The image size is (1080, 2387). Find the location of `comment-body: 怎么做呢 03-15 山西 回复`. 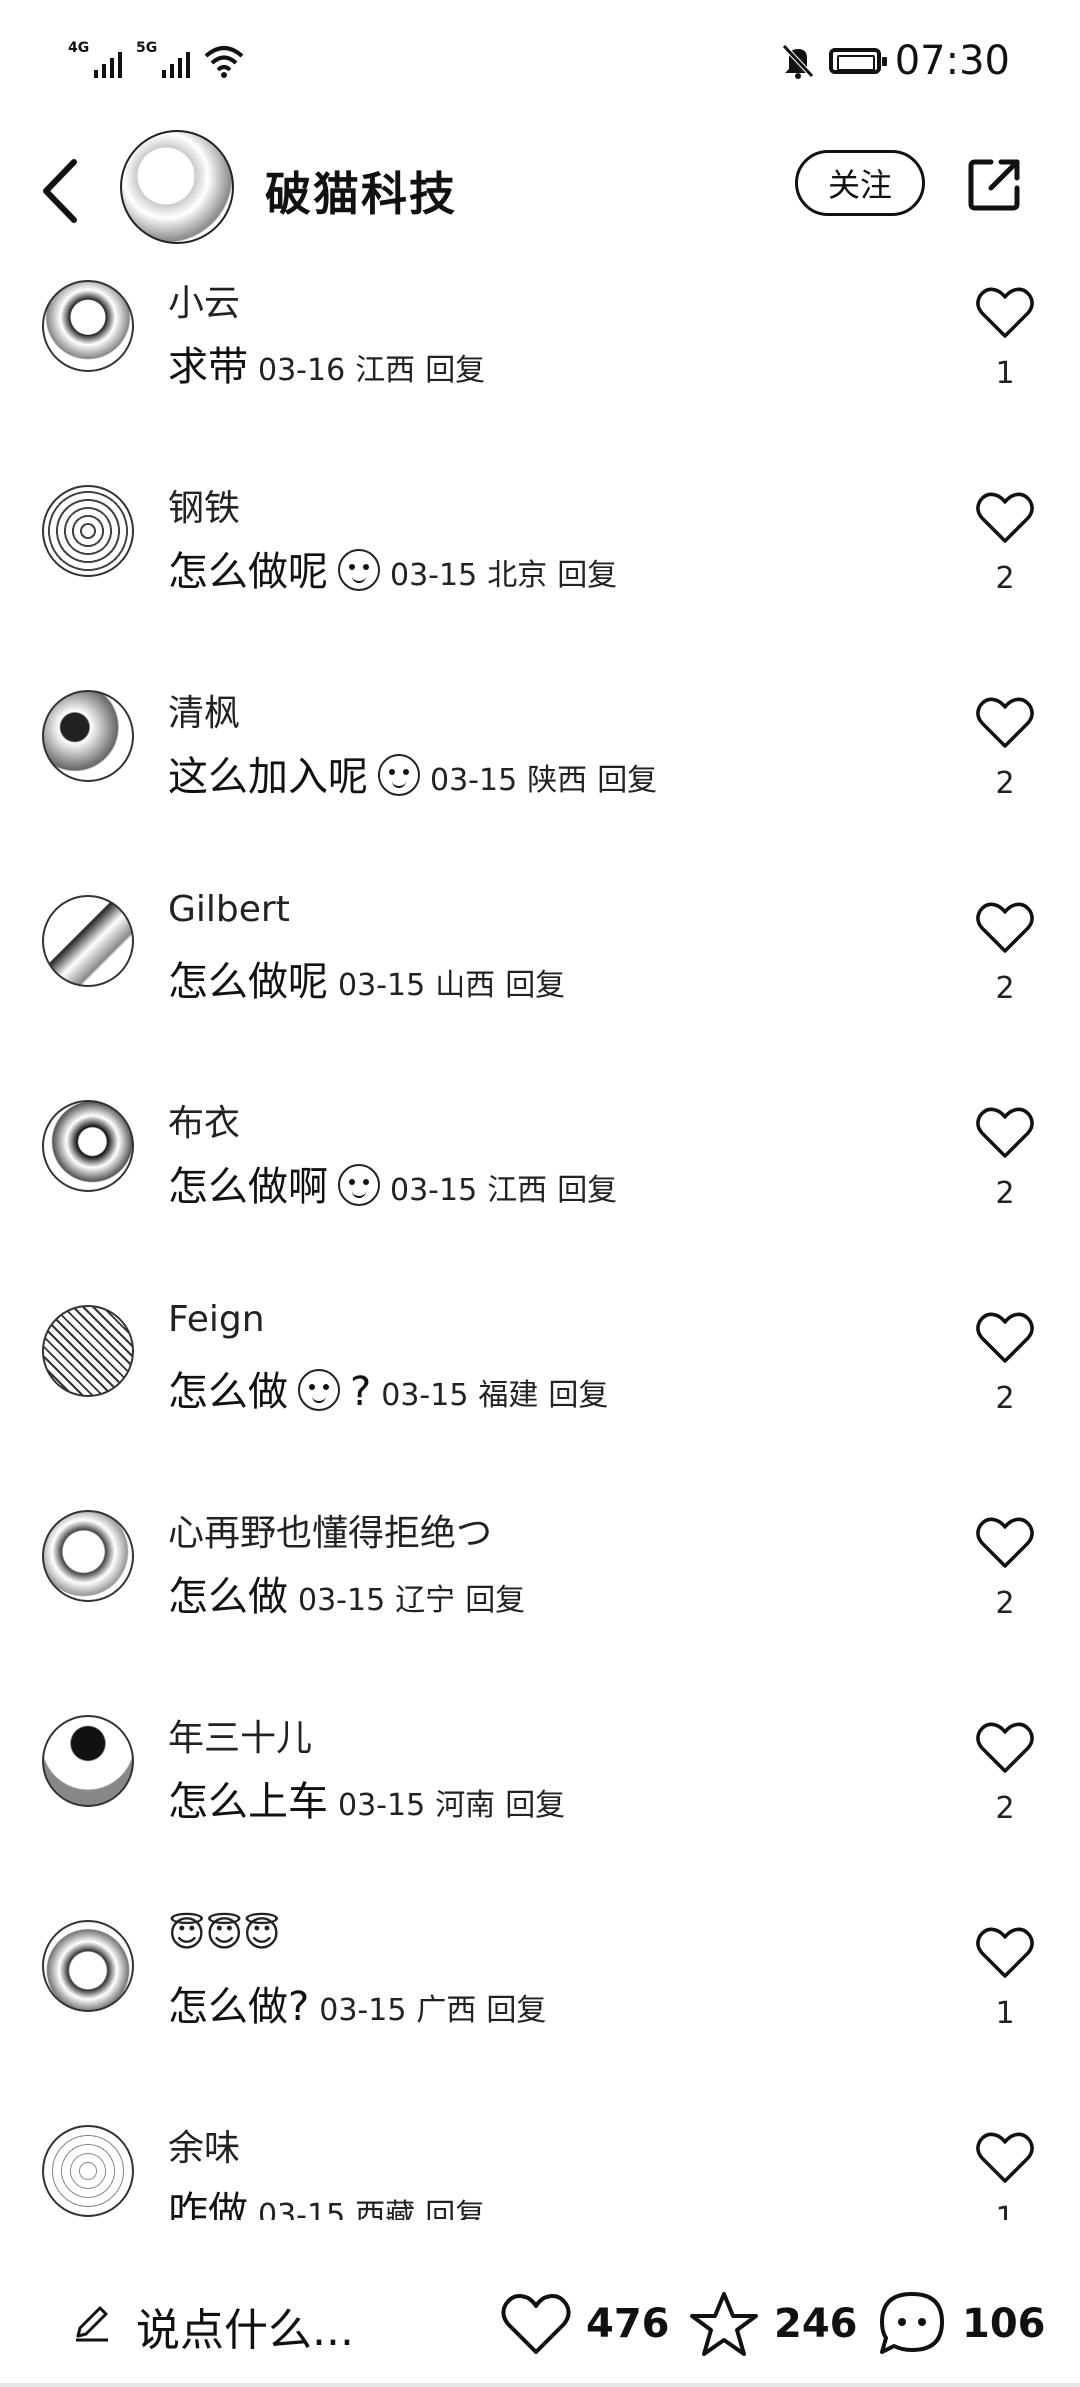

comment-body: 怎么做呢 03-15 山西 回复 is located at coordinates (366, 978).